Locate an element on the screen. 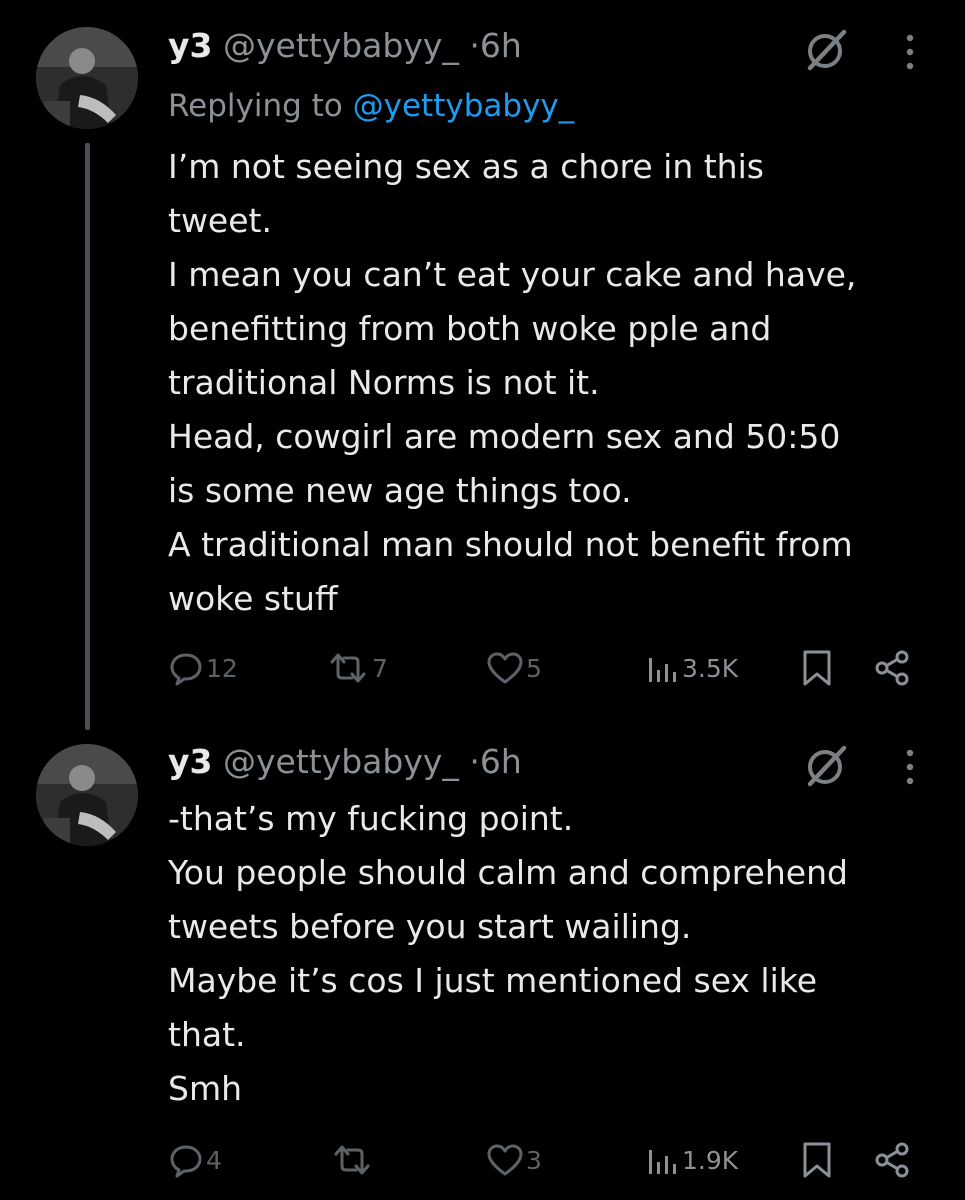 This screenshot has height=1200, width=965. reply-count: 4 is located at coordinates (214, 1160).